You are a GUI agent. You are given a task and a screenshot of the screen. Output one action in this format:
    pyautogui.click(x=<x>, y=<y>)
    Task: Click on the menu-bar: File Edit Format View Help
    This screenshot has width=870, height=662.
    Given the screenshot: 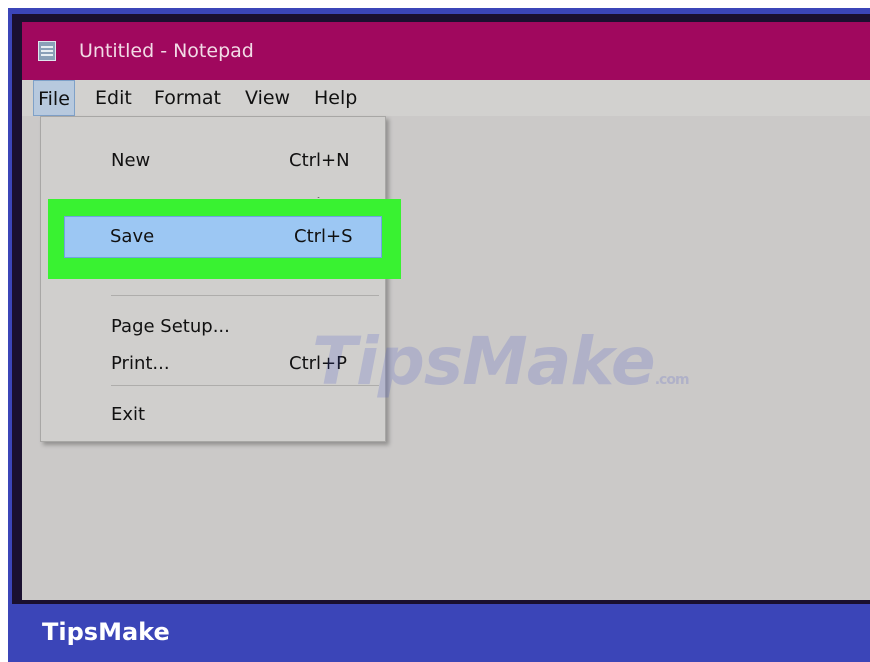 What is the action you would take?
    pyautogui.click(x=446, y=98)
    